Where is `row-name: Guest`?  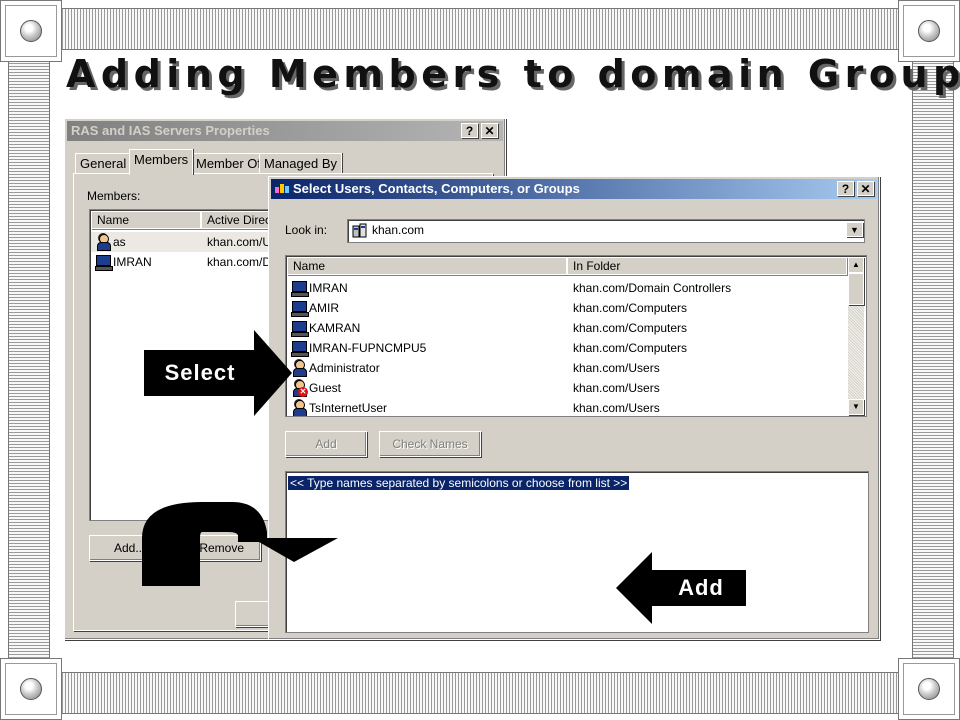
row-name: Guest is located at coordinates (325, 388).